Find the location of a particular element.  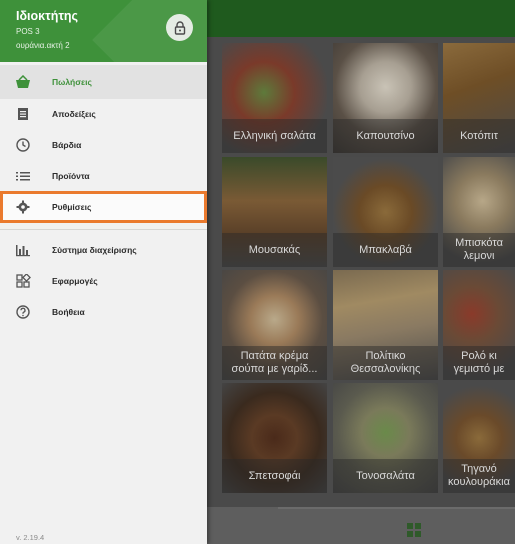

product-tile: Καπουτσίνο is located at coordinates (385, 98).